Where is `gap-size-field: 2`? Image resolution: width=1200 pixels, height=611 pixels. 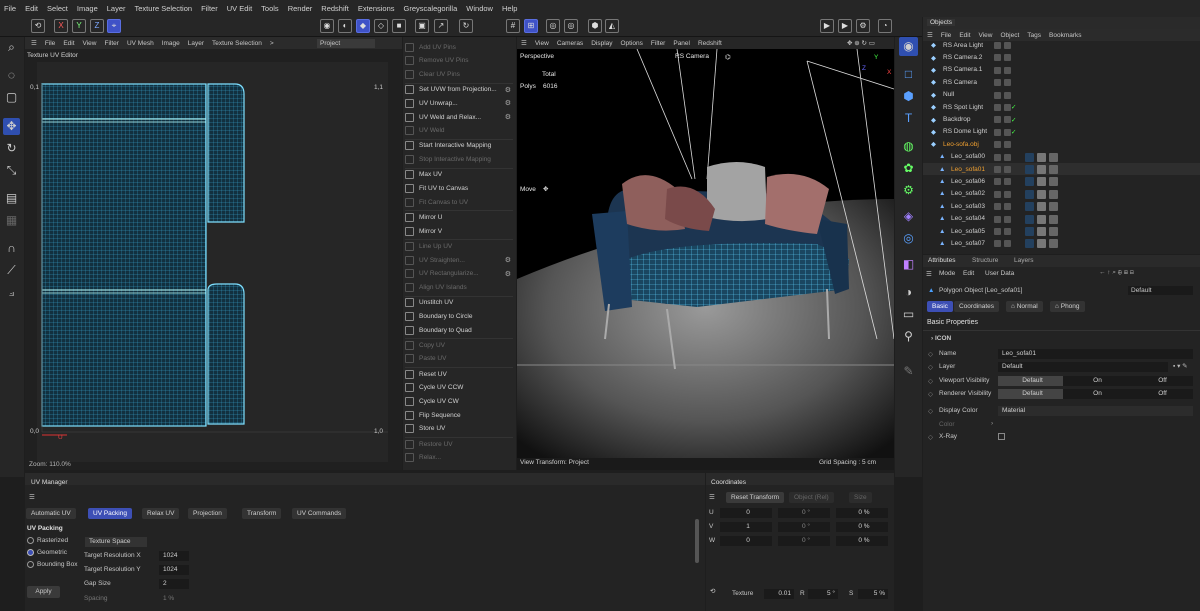
gap-size-field: 2 is located at coordinates (174, 584).